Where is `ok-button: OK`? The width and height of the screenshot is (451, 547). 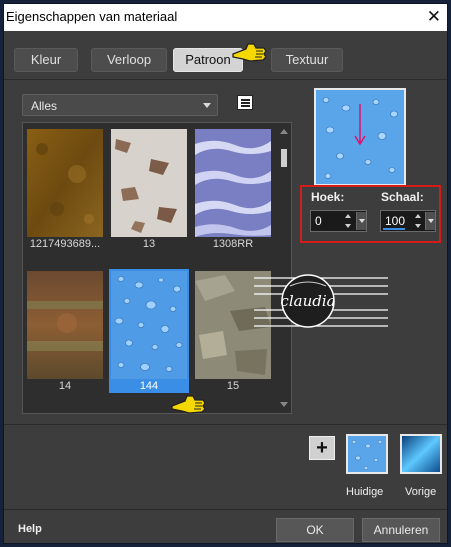 ok-button: OK is located at coordinates (315, 530).